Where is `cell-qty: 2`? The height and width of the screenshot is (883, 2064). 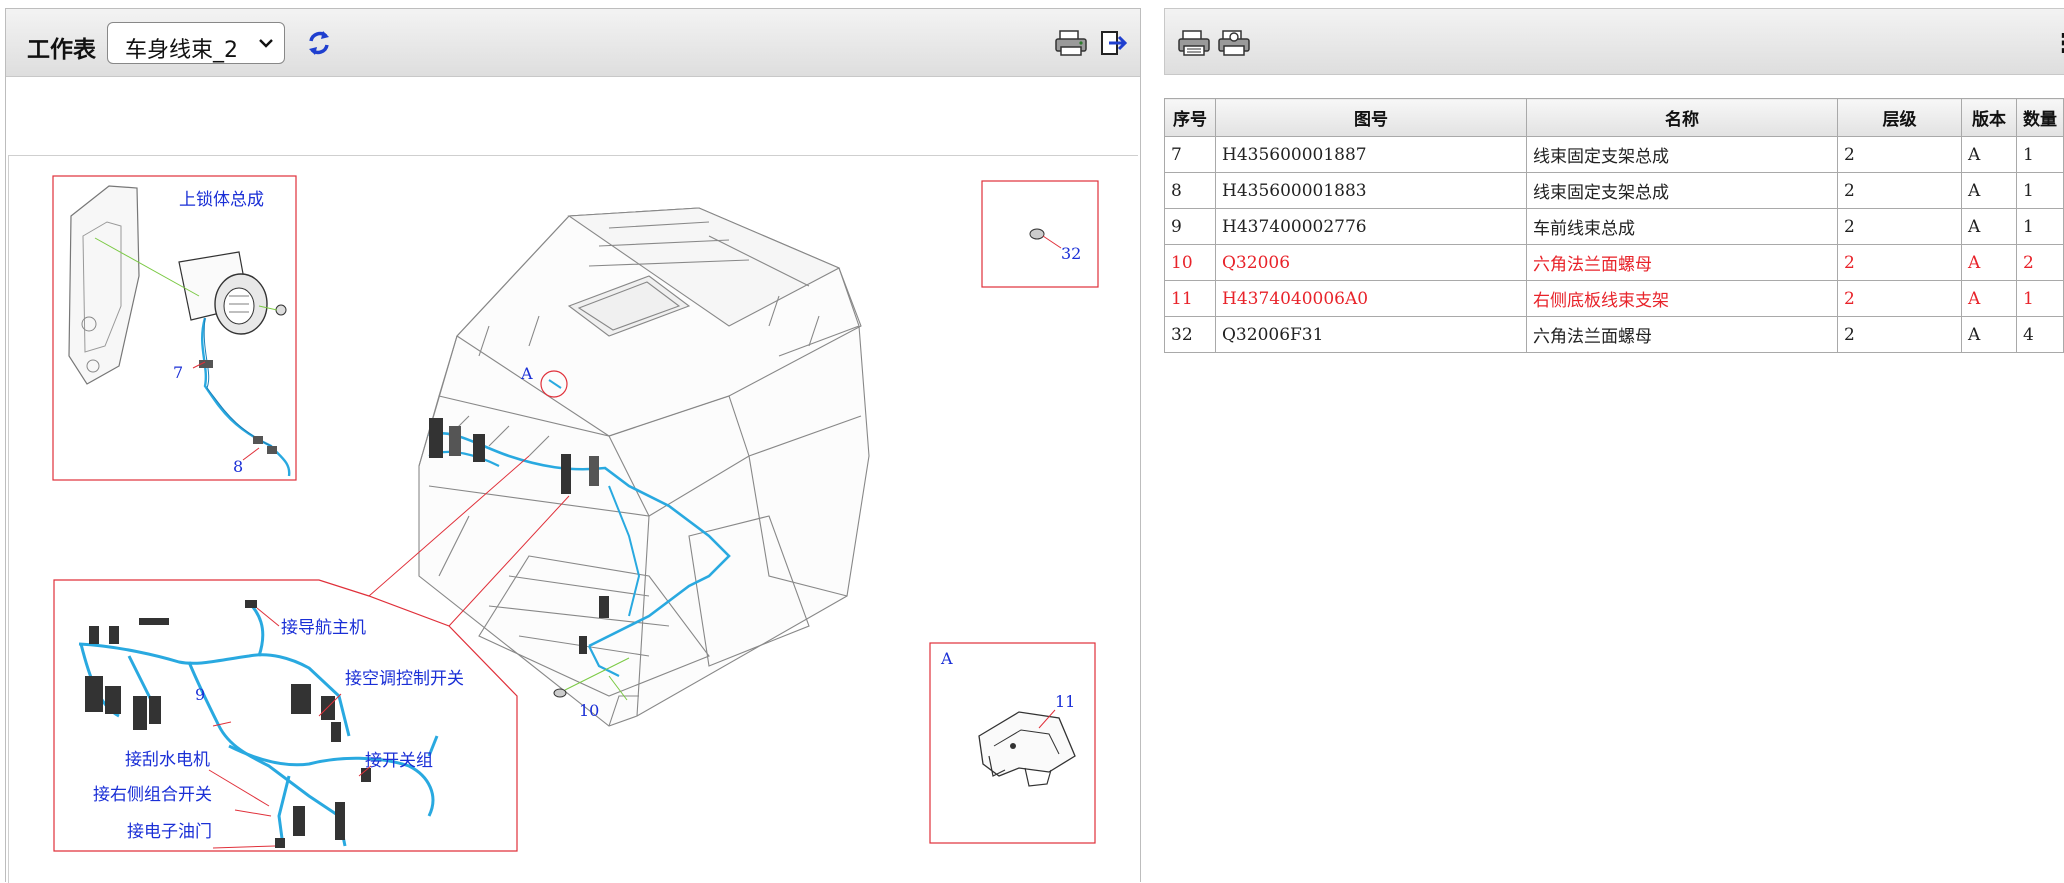 cell-qty: 2 is located at coordinates (2040, 262).